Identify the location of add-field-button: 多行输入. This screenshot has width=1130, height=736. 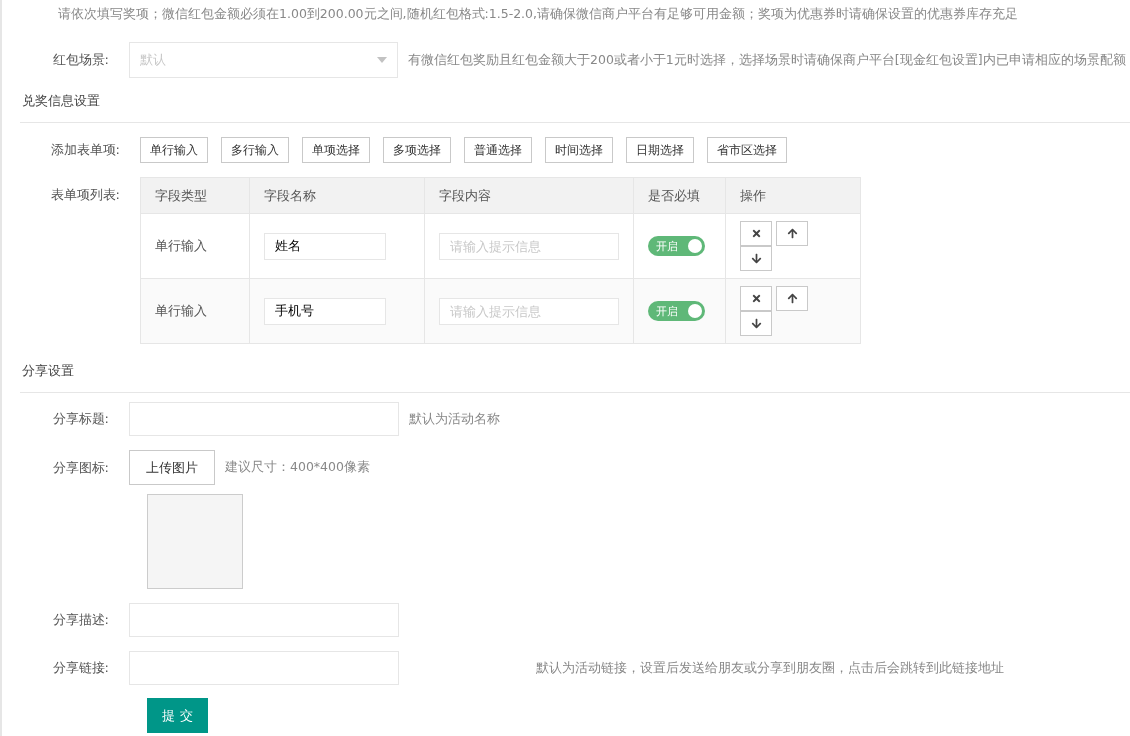
(255, 150).